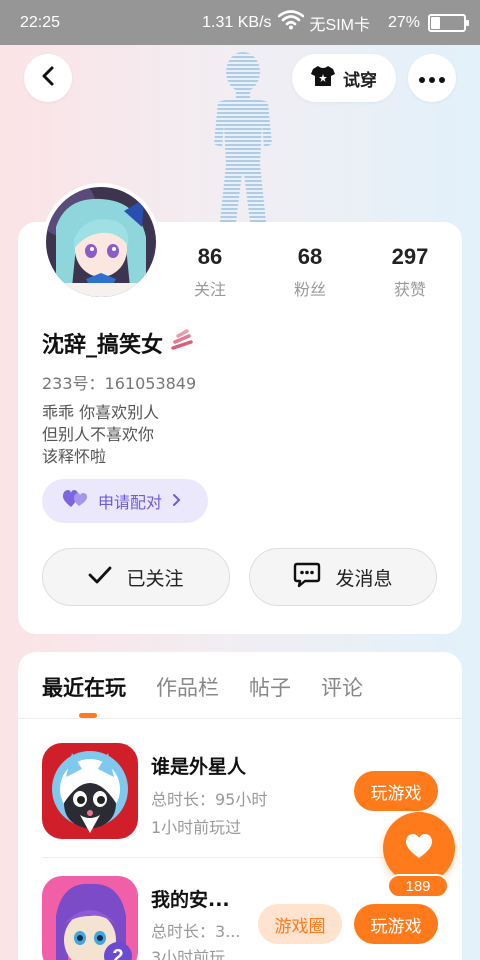 Image resolution: width=480 pixels, height=960 pixels. I want to click on level-badge-icon, so click(182, 343).